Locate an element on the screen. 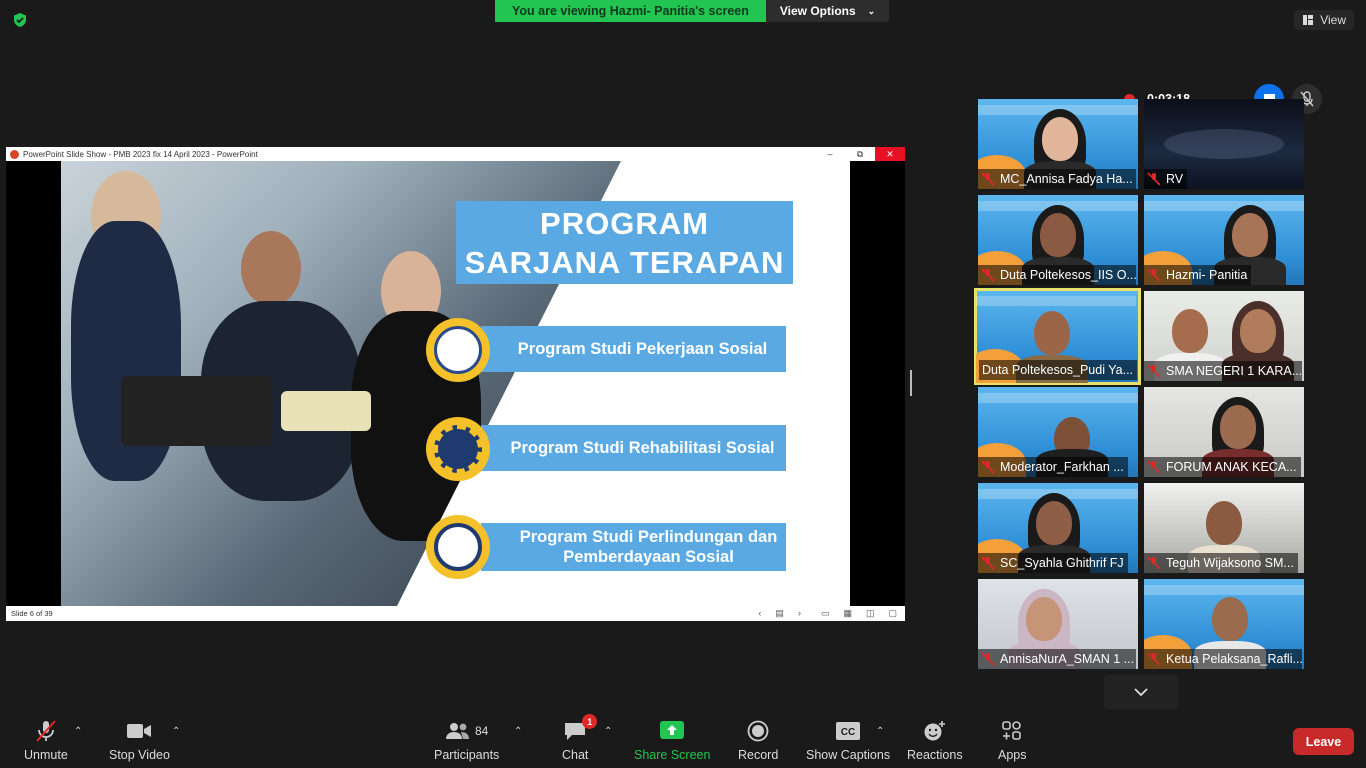  stop-video-button: Stop Video is located at coordinates (139, 740).